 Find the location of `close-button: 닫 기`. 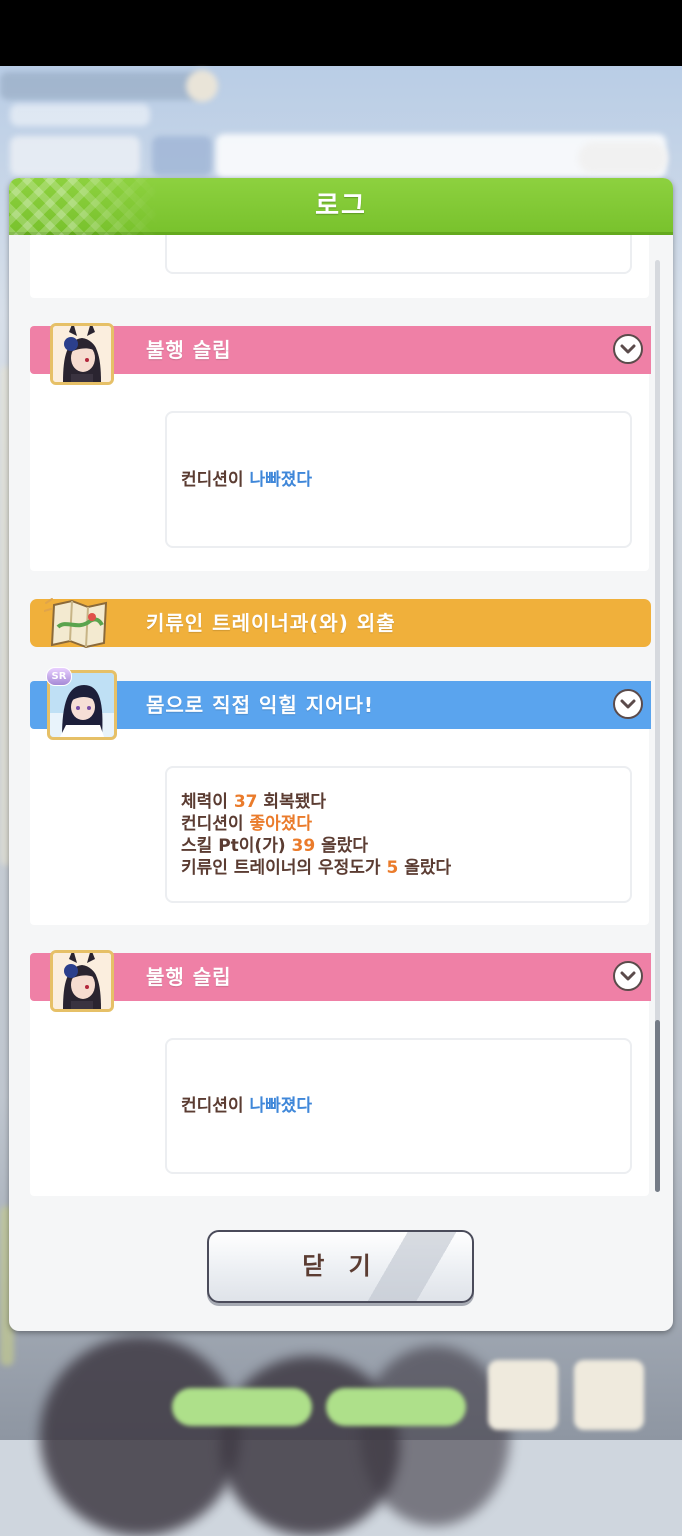

close-button: 닫 기 is located at coordinates (340, 1266).